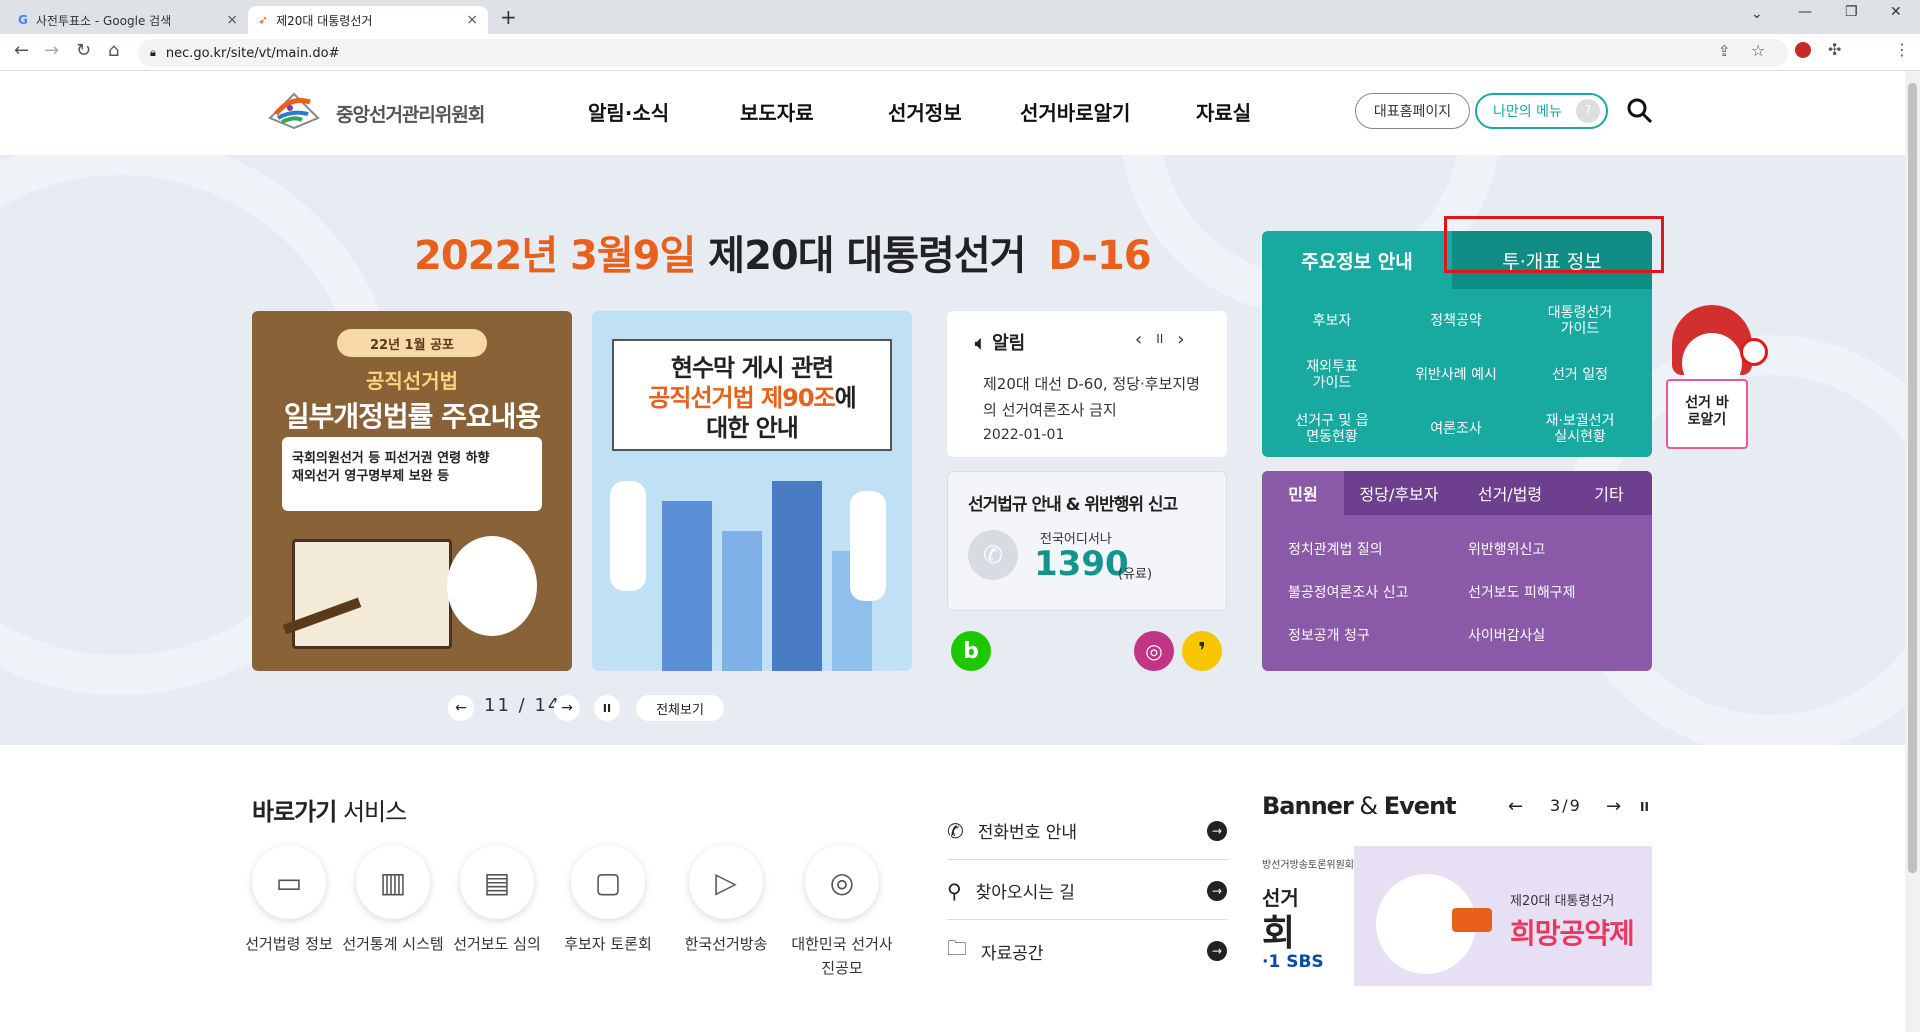 The height and width of the screenshot is (1032, 1920). What do you see at coordinates (954, 890) in the screenshot?
I see `location-icon: ⚲` at bounding box center [954, 890].